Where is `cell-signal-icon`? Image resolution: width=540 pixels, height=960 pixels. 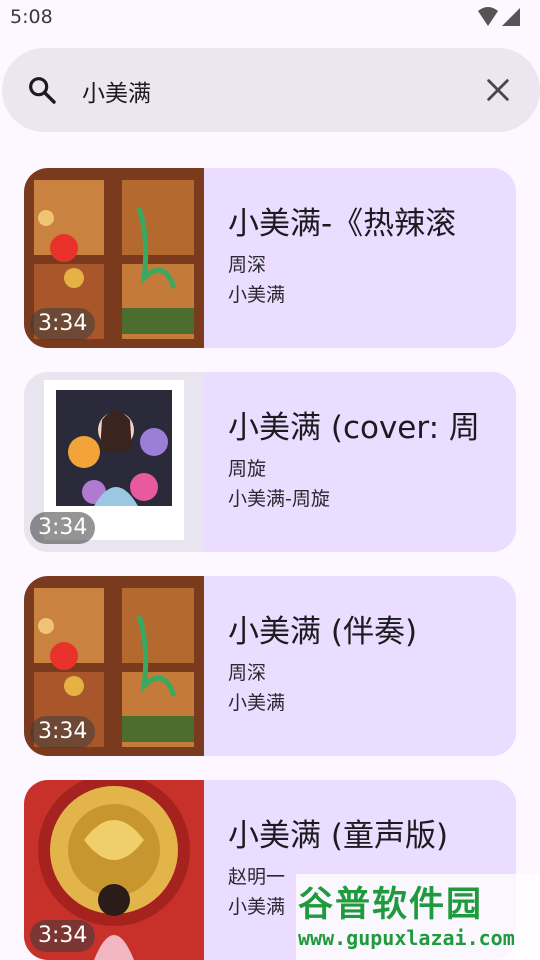 cell-signal-icon is located at coordinates (511, 17).